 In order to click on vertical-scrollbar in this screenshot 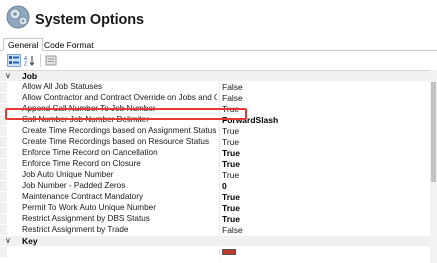, I will do `click(433, 166)`.